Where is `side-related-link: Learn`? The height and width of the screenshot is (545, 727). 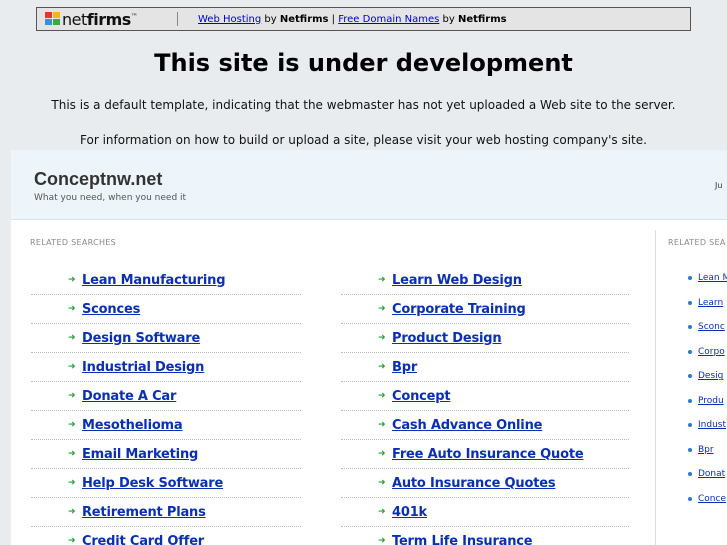 side-related-link: Learn is located at coordinates (710, 303).